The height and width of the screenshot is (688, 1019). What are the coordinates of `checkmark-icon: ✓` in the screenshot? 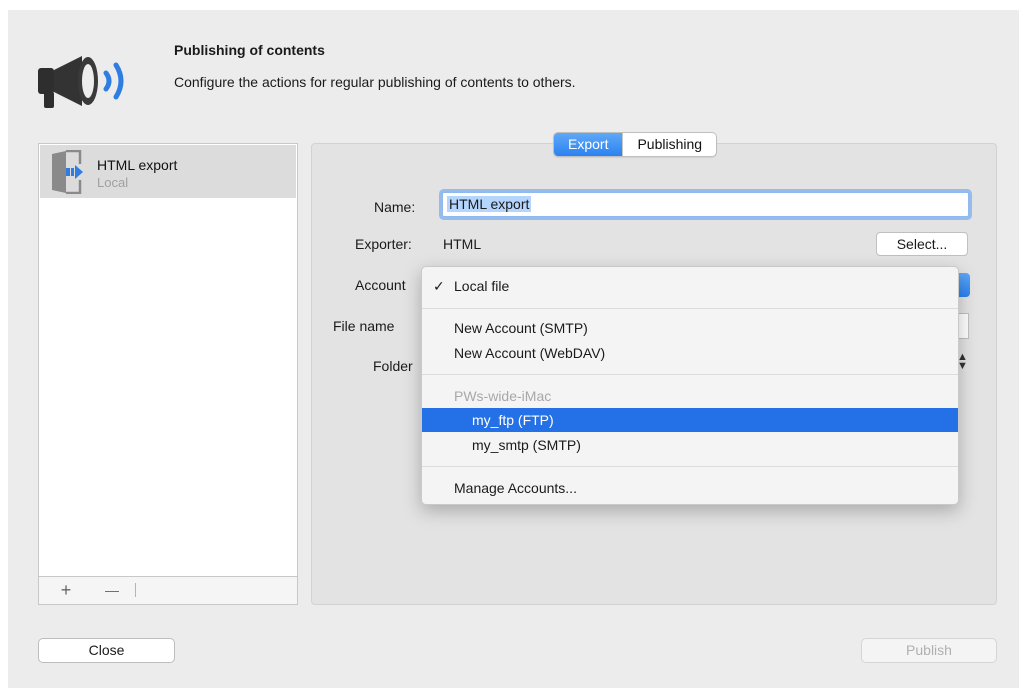 It's located at (439, 286).